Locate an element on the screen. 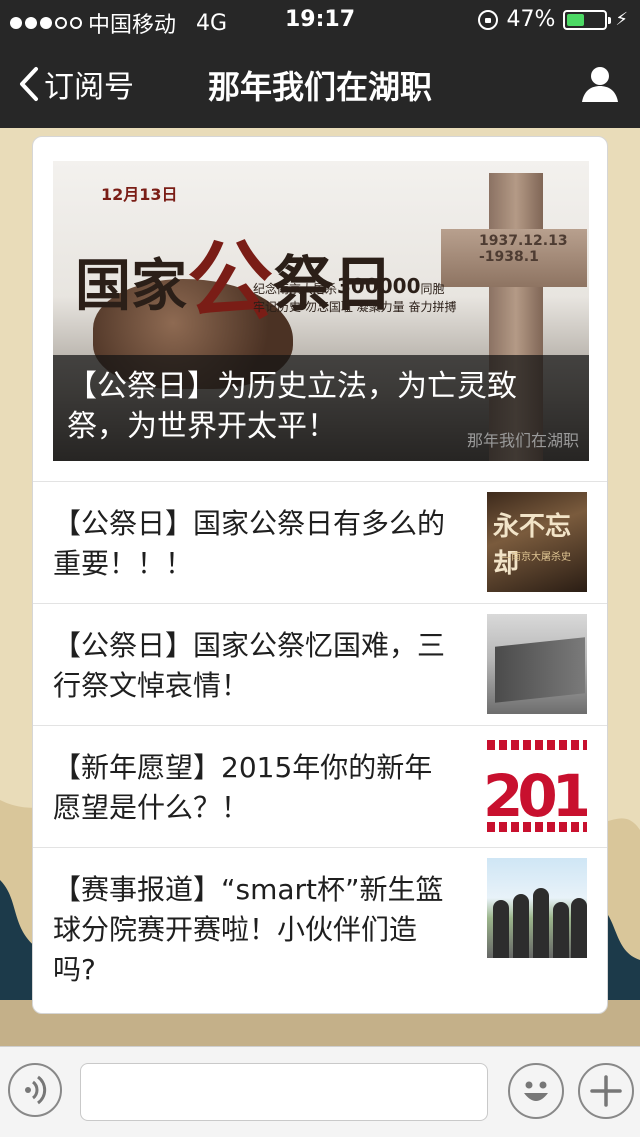 The image size is (640, 1137). emoji-button is located at coordinates (536, 1091).